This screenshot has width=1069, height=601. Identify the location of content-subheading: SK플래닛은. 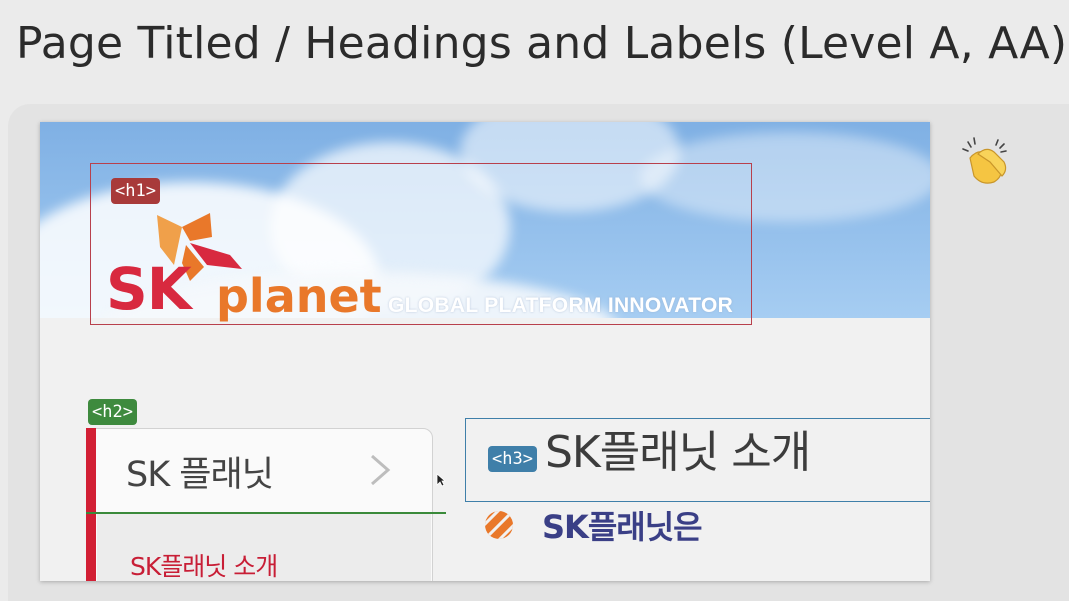
(622, 527).